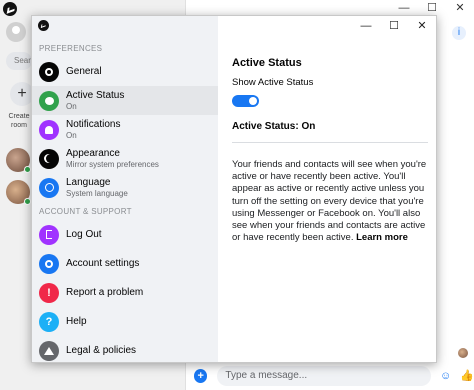 The width and height of the screenshot is (474, 390). I want to click on menu-item-active-status: Active Status On, so click(125, 100).